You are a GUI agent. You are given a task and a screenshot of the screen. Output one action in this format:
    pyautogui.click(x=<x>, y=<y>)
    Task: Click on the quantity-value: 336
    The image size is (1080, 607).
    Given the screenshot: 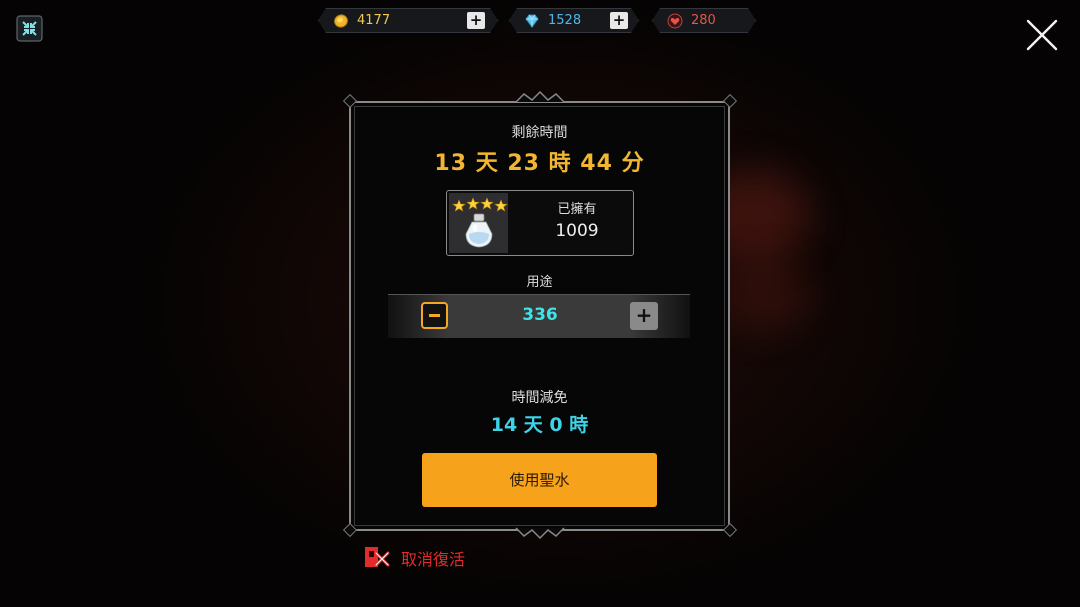 What is the action you would take?
    pyautogui.click(x=540, y=315)
    